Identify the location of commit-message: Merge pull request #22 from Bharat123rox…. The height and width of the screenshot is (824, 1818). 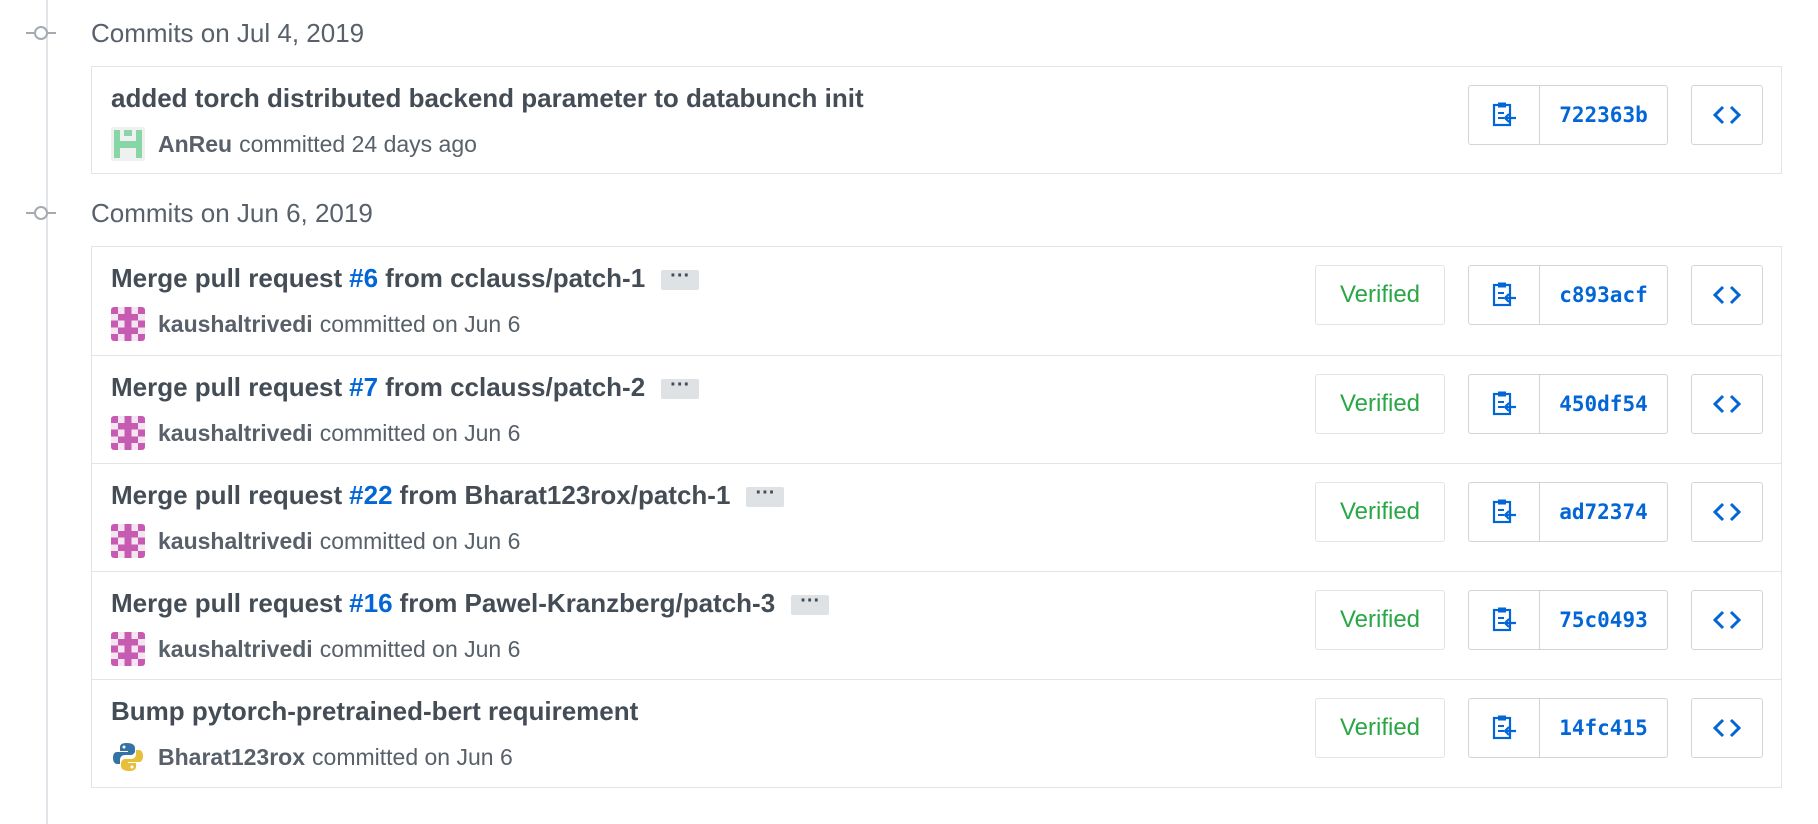
(448, 495).